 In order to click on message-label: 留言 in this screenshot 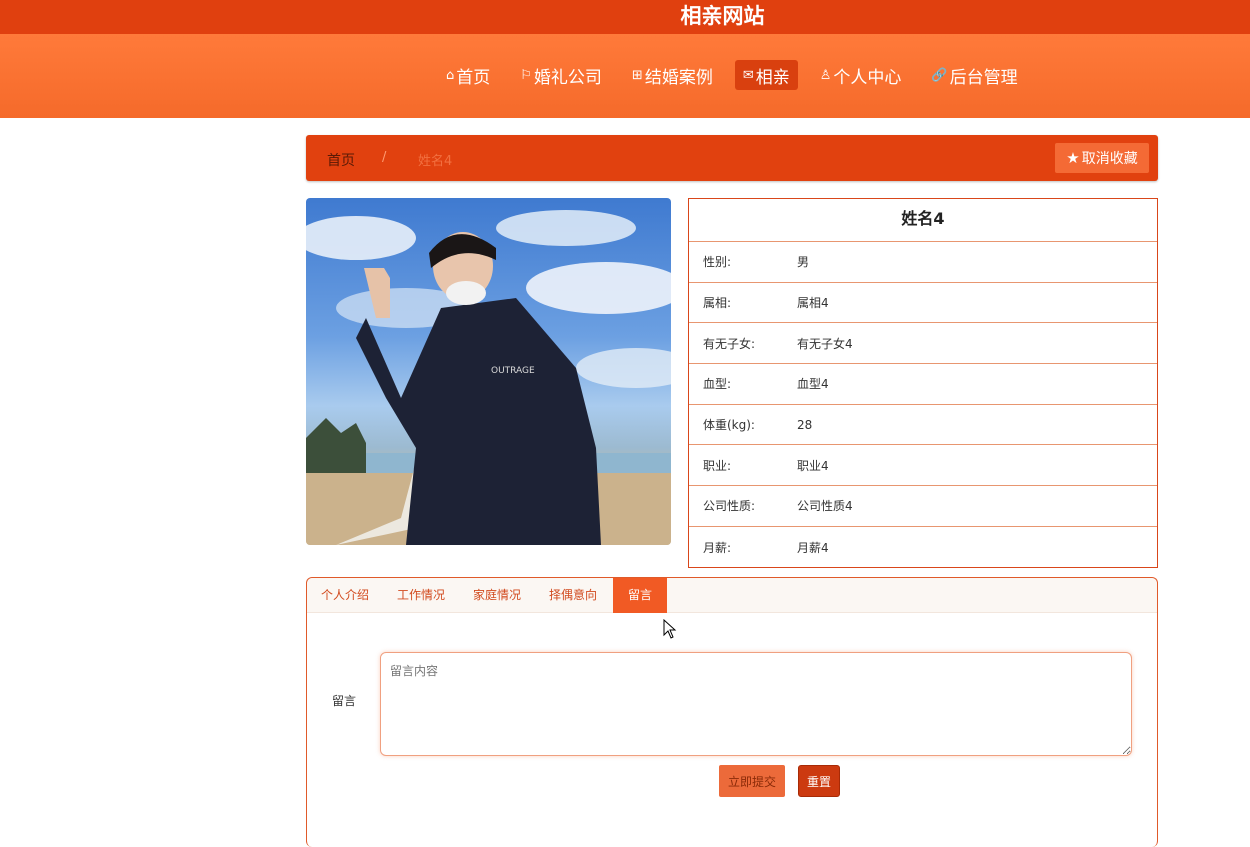, I will do `click(344, 701)`.